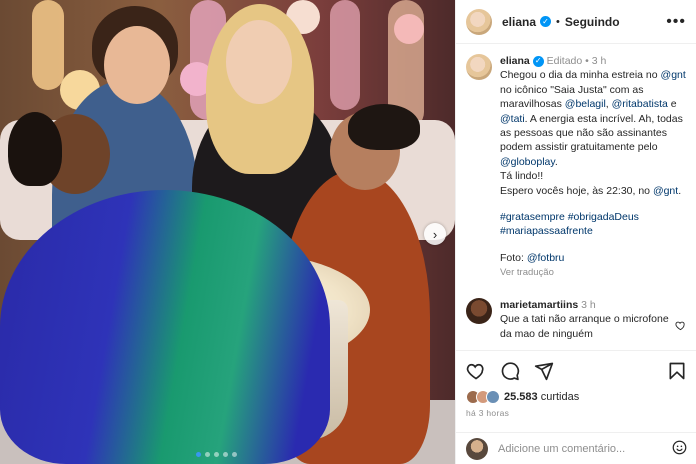 The image size is (696, 464). I want to click on post-timestamp: há 3 horas, so click(488, 413).